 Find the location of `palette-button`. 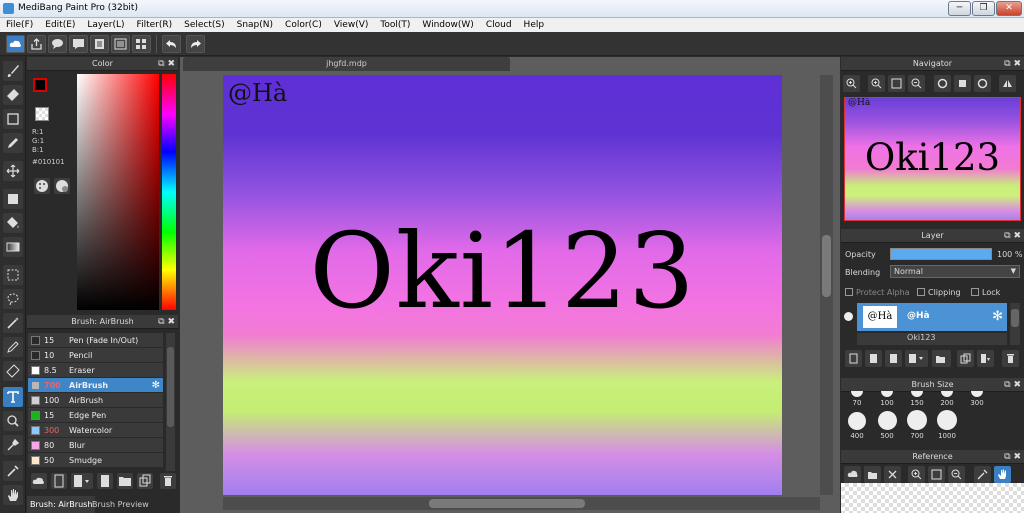

palette-button is located at coordinates (42, 186).